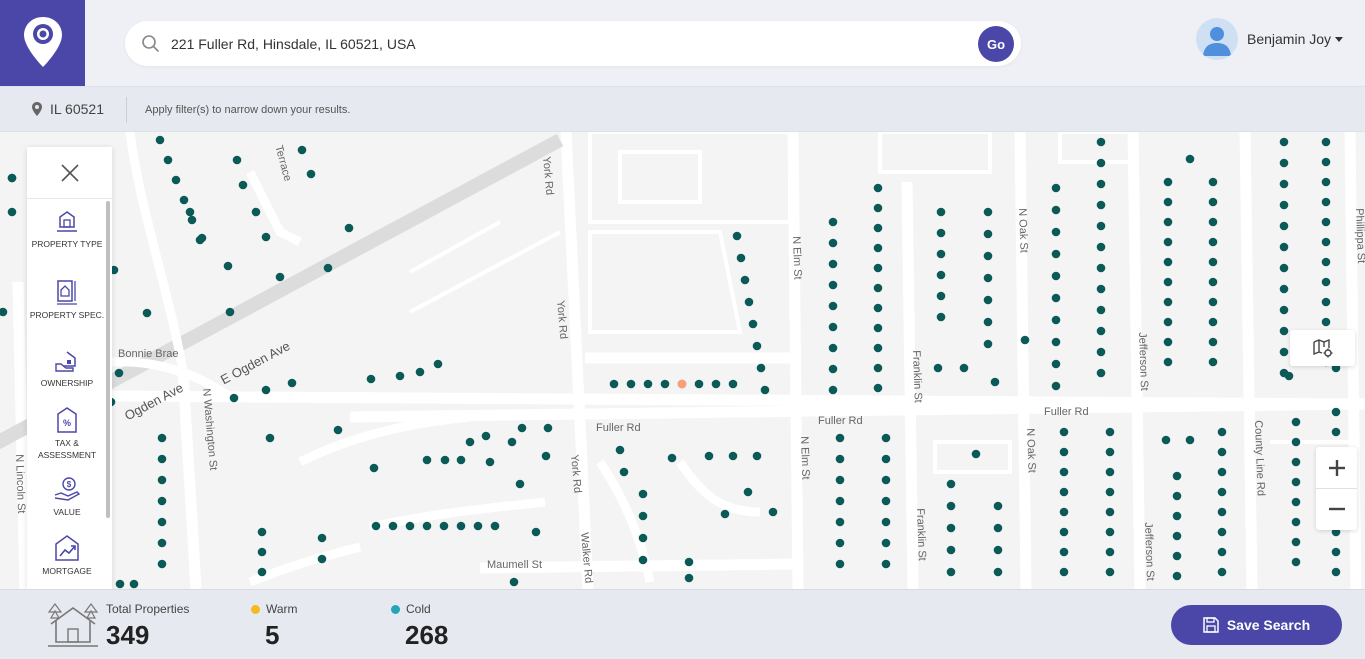  I want to click on filter-property-spec: PROPERTY SPEC., so click(67, 299).